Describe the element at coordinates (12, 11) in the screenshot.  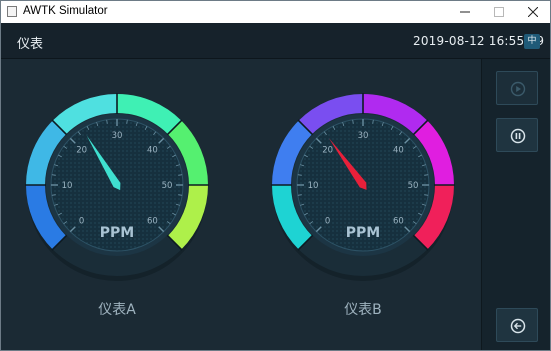
I see `app-icon` at that location.